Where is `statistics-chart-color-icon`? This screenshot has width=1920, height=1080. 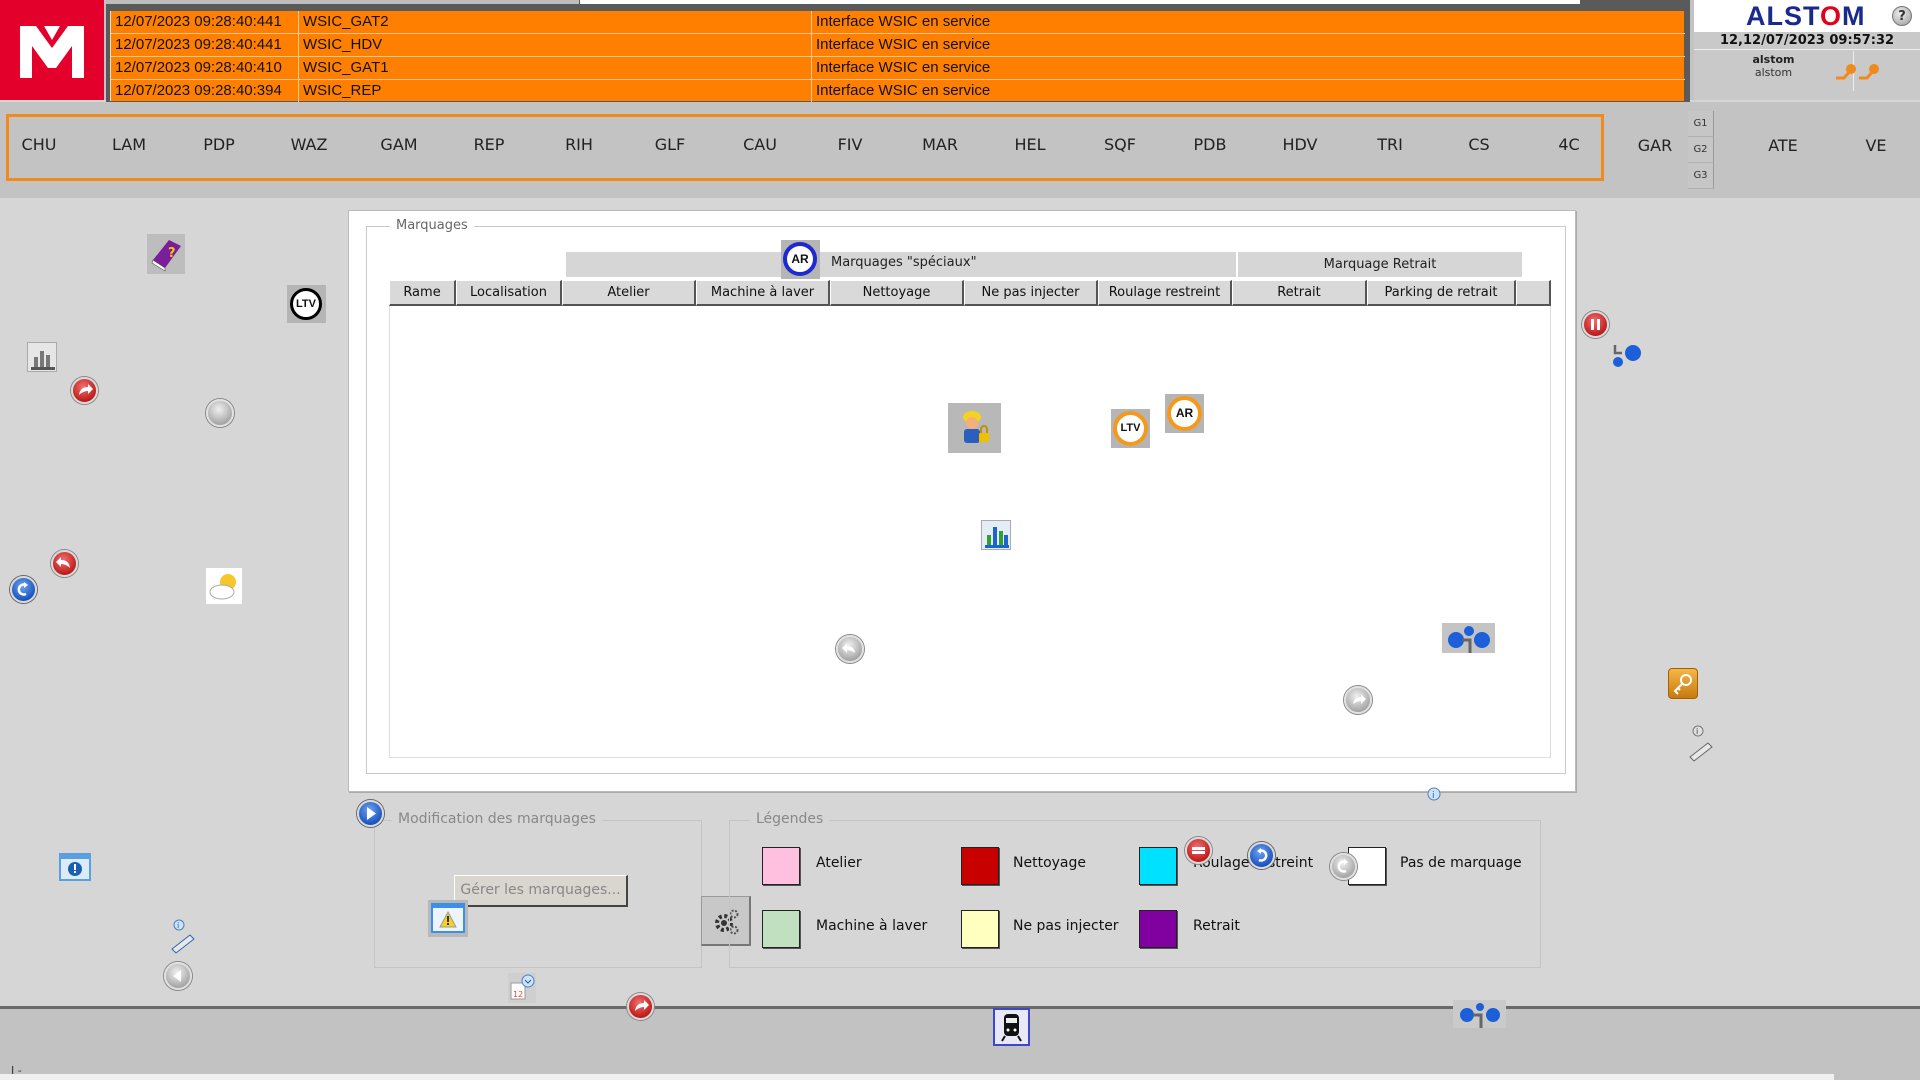 statistics-chart-color-icon is located at coordinates (996, 535).